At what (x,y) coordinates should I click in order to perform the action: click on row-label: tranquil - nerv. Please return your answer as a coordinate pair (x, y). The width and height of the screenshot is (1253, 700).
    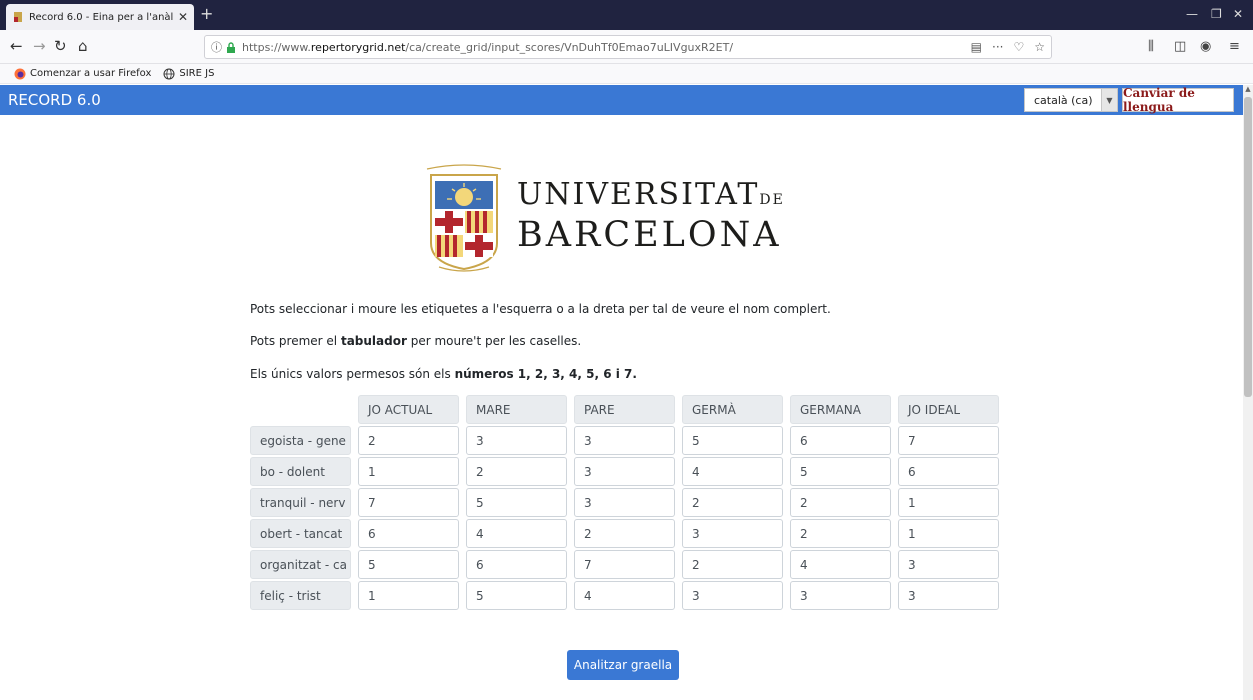
    Looking at the image, I should click on (300, 502).